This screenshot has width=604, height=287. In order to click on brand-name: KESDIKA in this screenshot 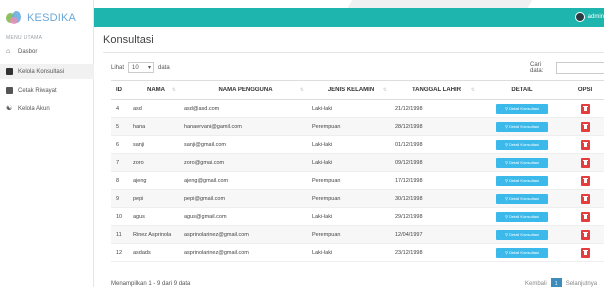, I will do `click(52, 18)`.